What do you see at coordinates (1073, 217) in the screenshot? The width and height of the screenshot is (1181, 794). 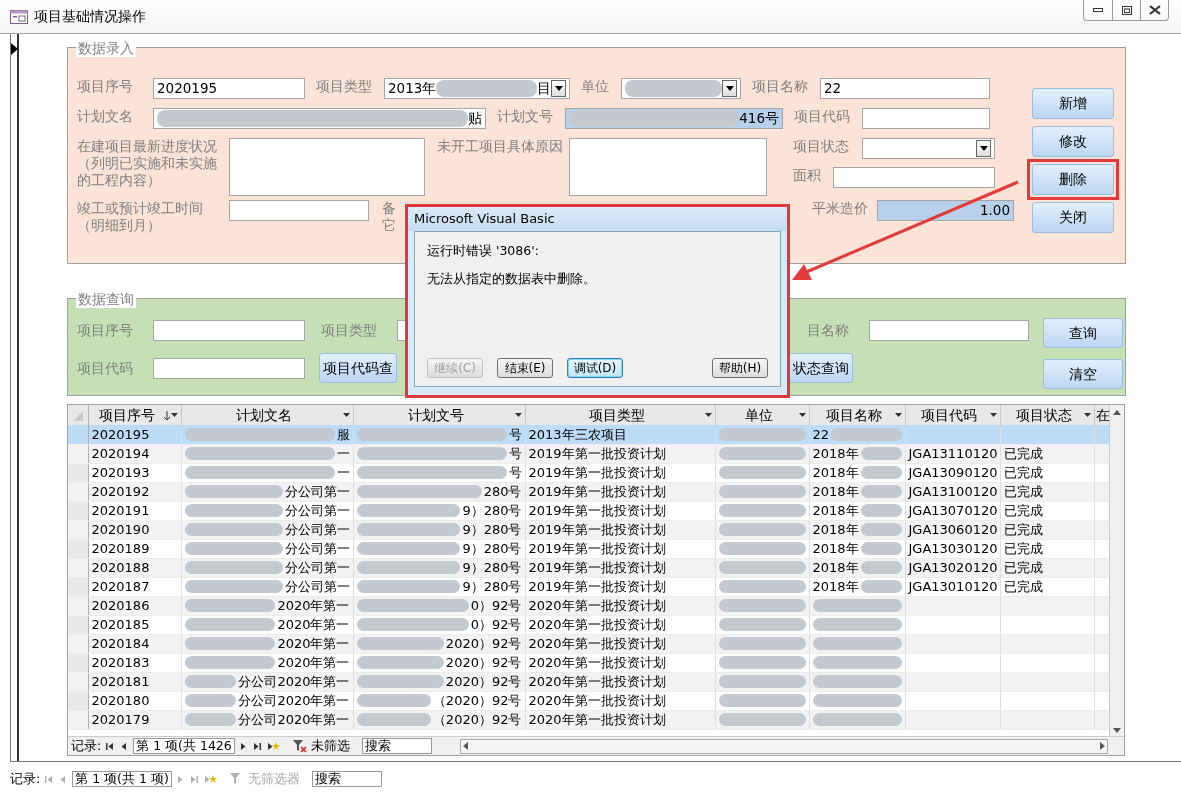 I see `action-button: 关闭` at bounding box center [1073, 217].